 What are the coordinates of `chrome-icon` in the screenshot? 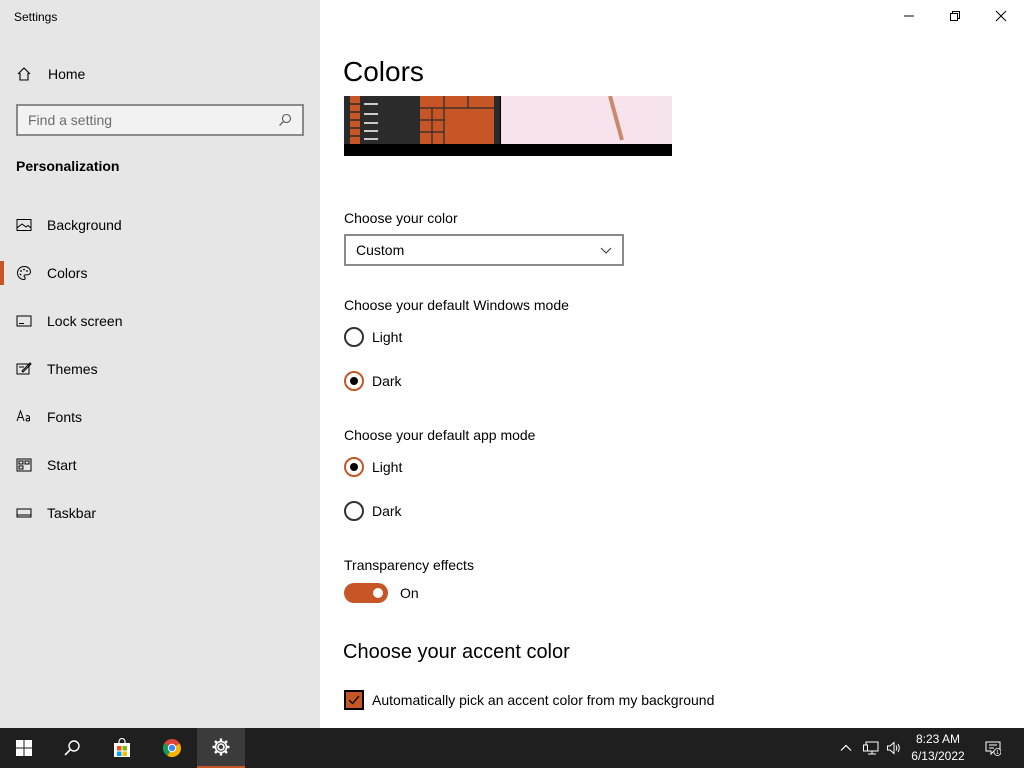 It's located at (171, 748).